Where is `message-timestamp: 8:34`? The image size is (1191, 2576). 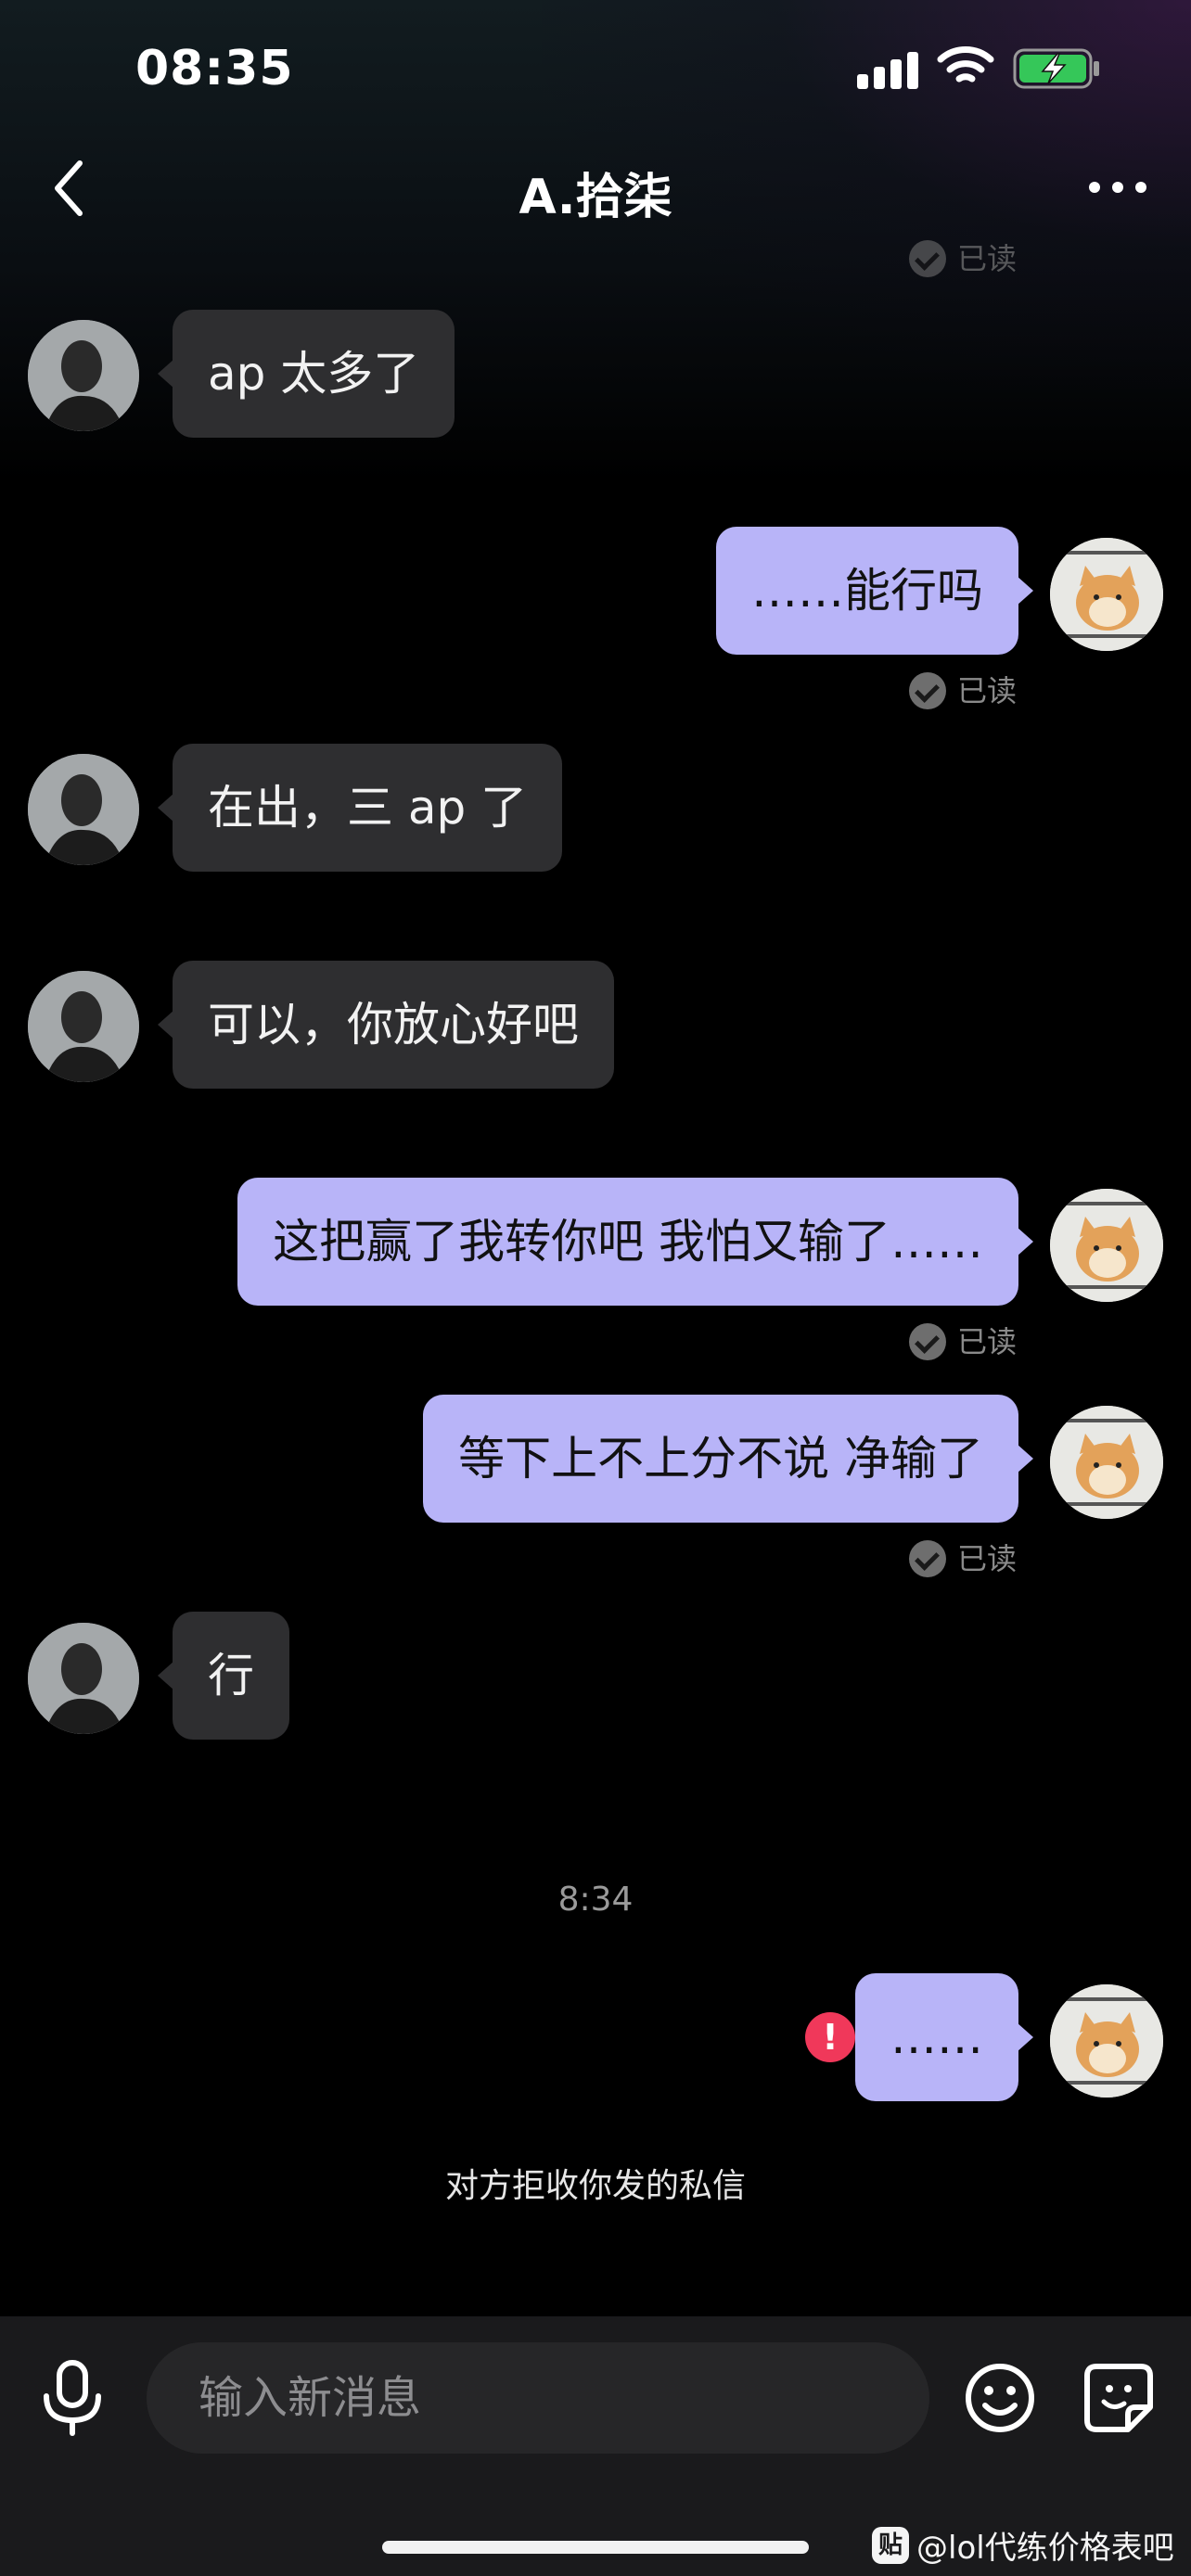 message-timestamp: 8:34 is located at coordinates (595, 1900).